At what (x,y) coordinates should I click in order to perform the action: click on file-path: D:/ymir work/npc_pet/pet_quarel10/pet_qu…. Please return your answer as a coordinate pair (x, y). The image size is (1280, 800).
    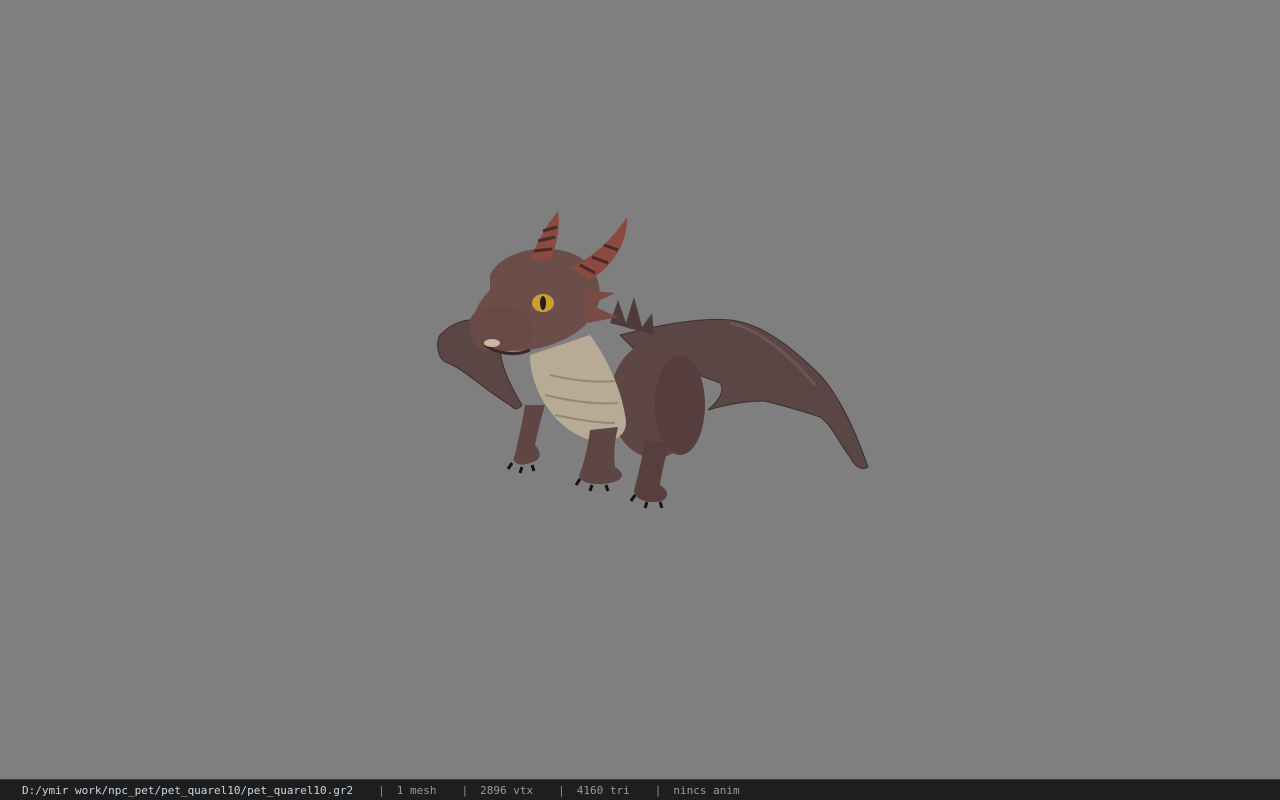
    Looking at the image, I should click on (188, 790).